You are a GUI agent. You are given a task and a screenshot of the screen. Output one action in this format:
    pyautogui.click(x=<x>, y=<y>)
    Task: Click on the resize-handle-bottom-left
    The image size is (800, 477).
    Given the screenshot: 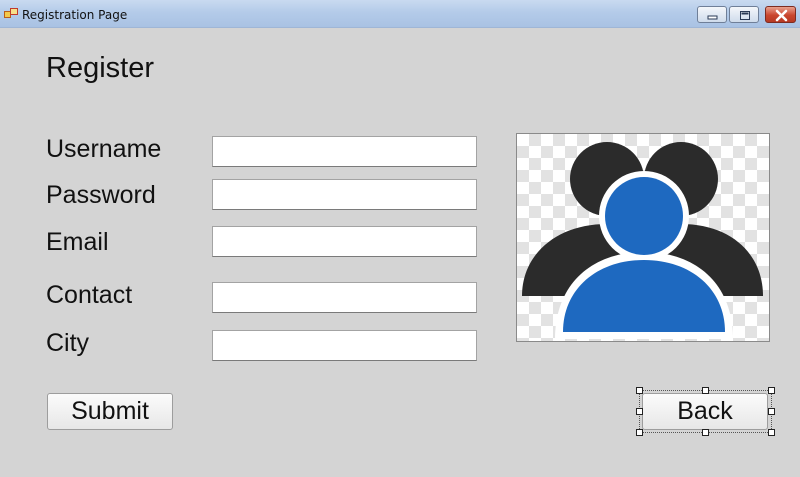 What is the action you would take?
    pyautogui.click(x=639, y=432)
    